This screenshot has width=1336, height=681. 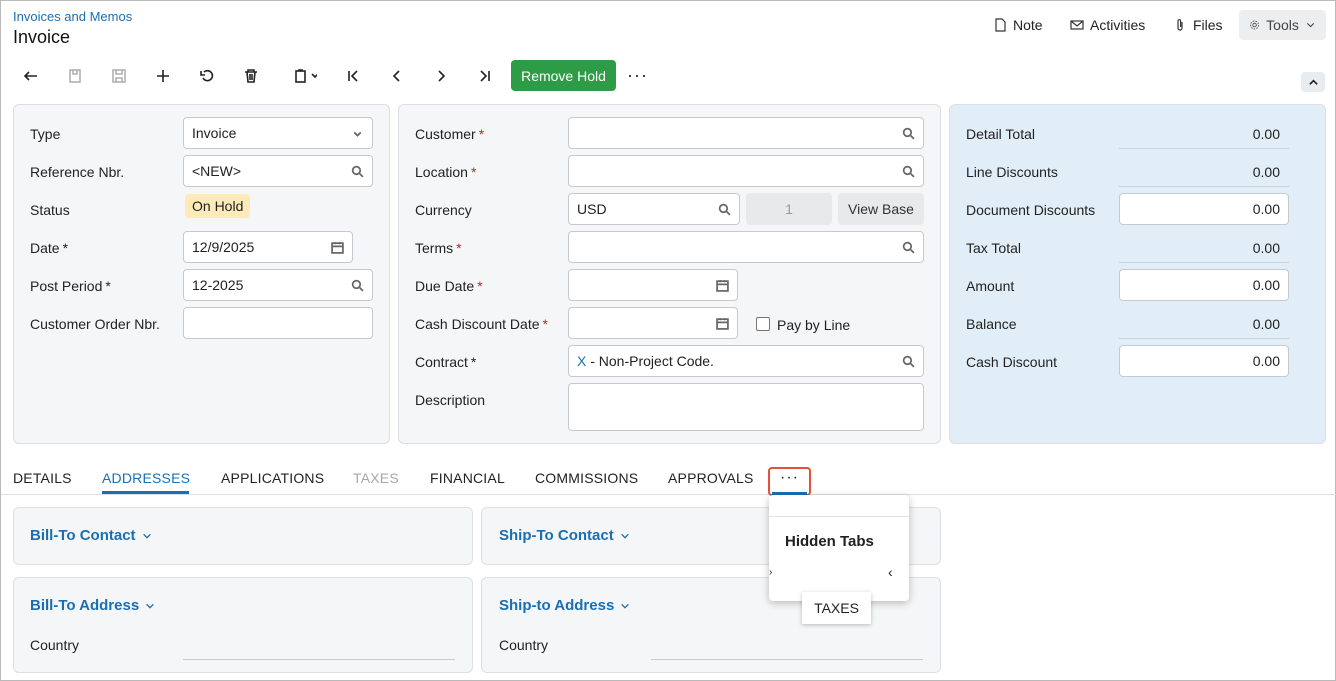 I want to click on clipboard-icon, so click(x=306, y=76).